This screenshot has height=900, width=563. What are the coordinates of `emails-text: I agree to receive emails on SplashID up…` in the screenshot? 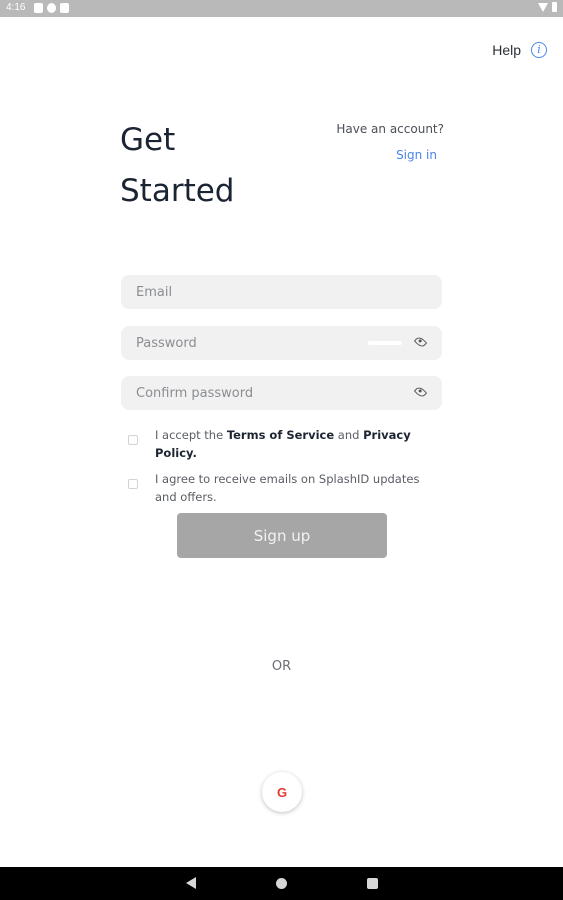 It's located at (287, 488).